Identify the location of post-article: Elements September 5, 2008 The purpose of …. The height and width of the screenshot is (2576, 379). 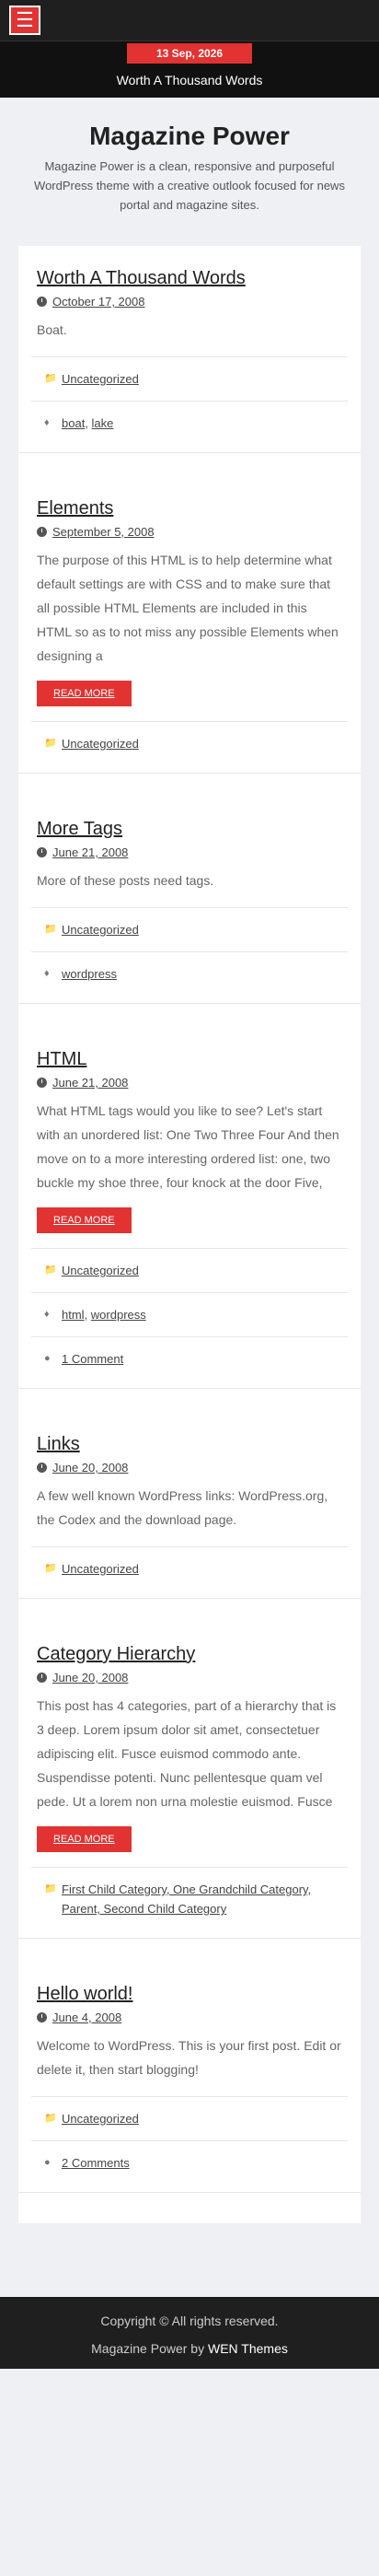
(189, 636).